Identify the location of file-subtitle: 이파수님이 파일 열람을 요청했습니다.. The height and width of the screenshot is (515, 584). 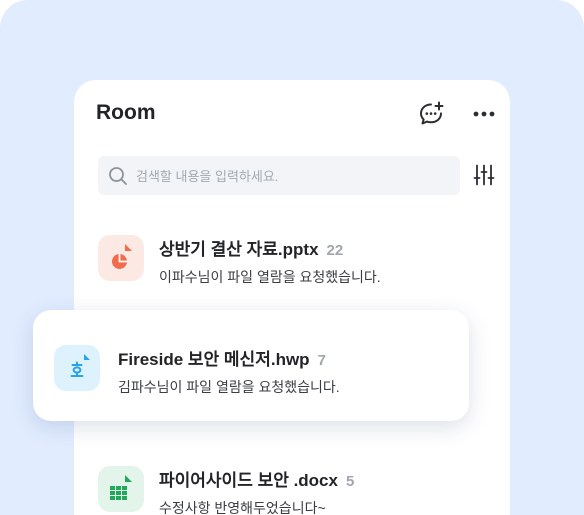
(270, 277).